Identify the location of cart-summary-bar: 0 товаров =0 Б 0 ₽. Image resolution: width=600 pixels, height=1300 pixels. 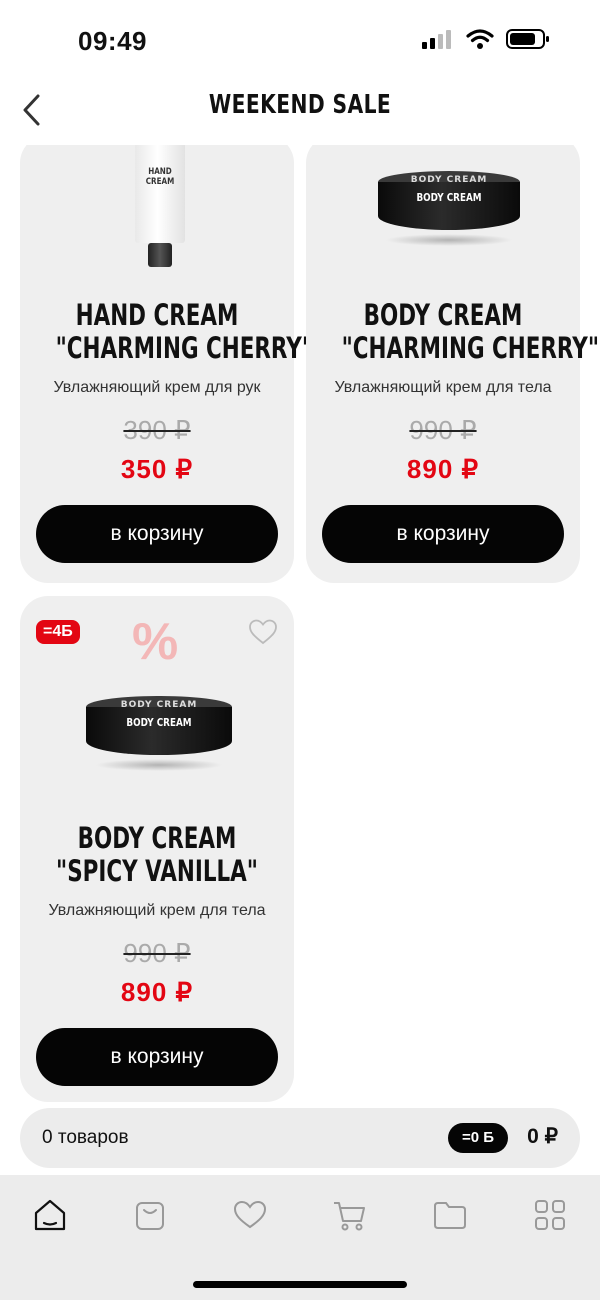
(300, 1138).